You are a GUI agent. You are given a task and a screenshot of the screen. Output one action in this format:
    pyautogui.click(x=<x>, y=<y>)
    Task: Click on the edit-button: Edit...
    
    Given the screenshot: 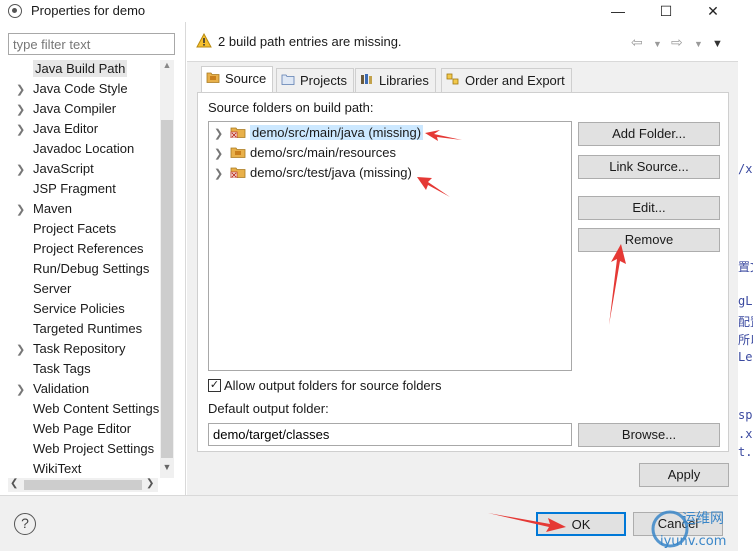 What is the action you would take?
    pyautogui.click(x=649, y=208)
    